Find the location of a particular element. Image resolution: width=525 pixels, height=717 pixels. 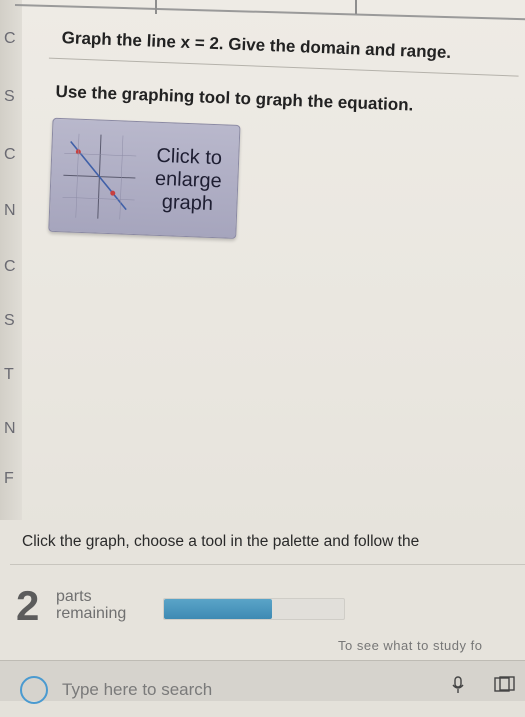

enlarge-graph-label: Click to enlarge graph is located at coordinates (188, 180).